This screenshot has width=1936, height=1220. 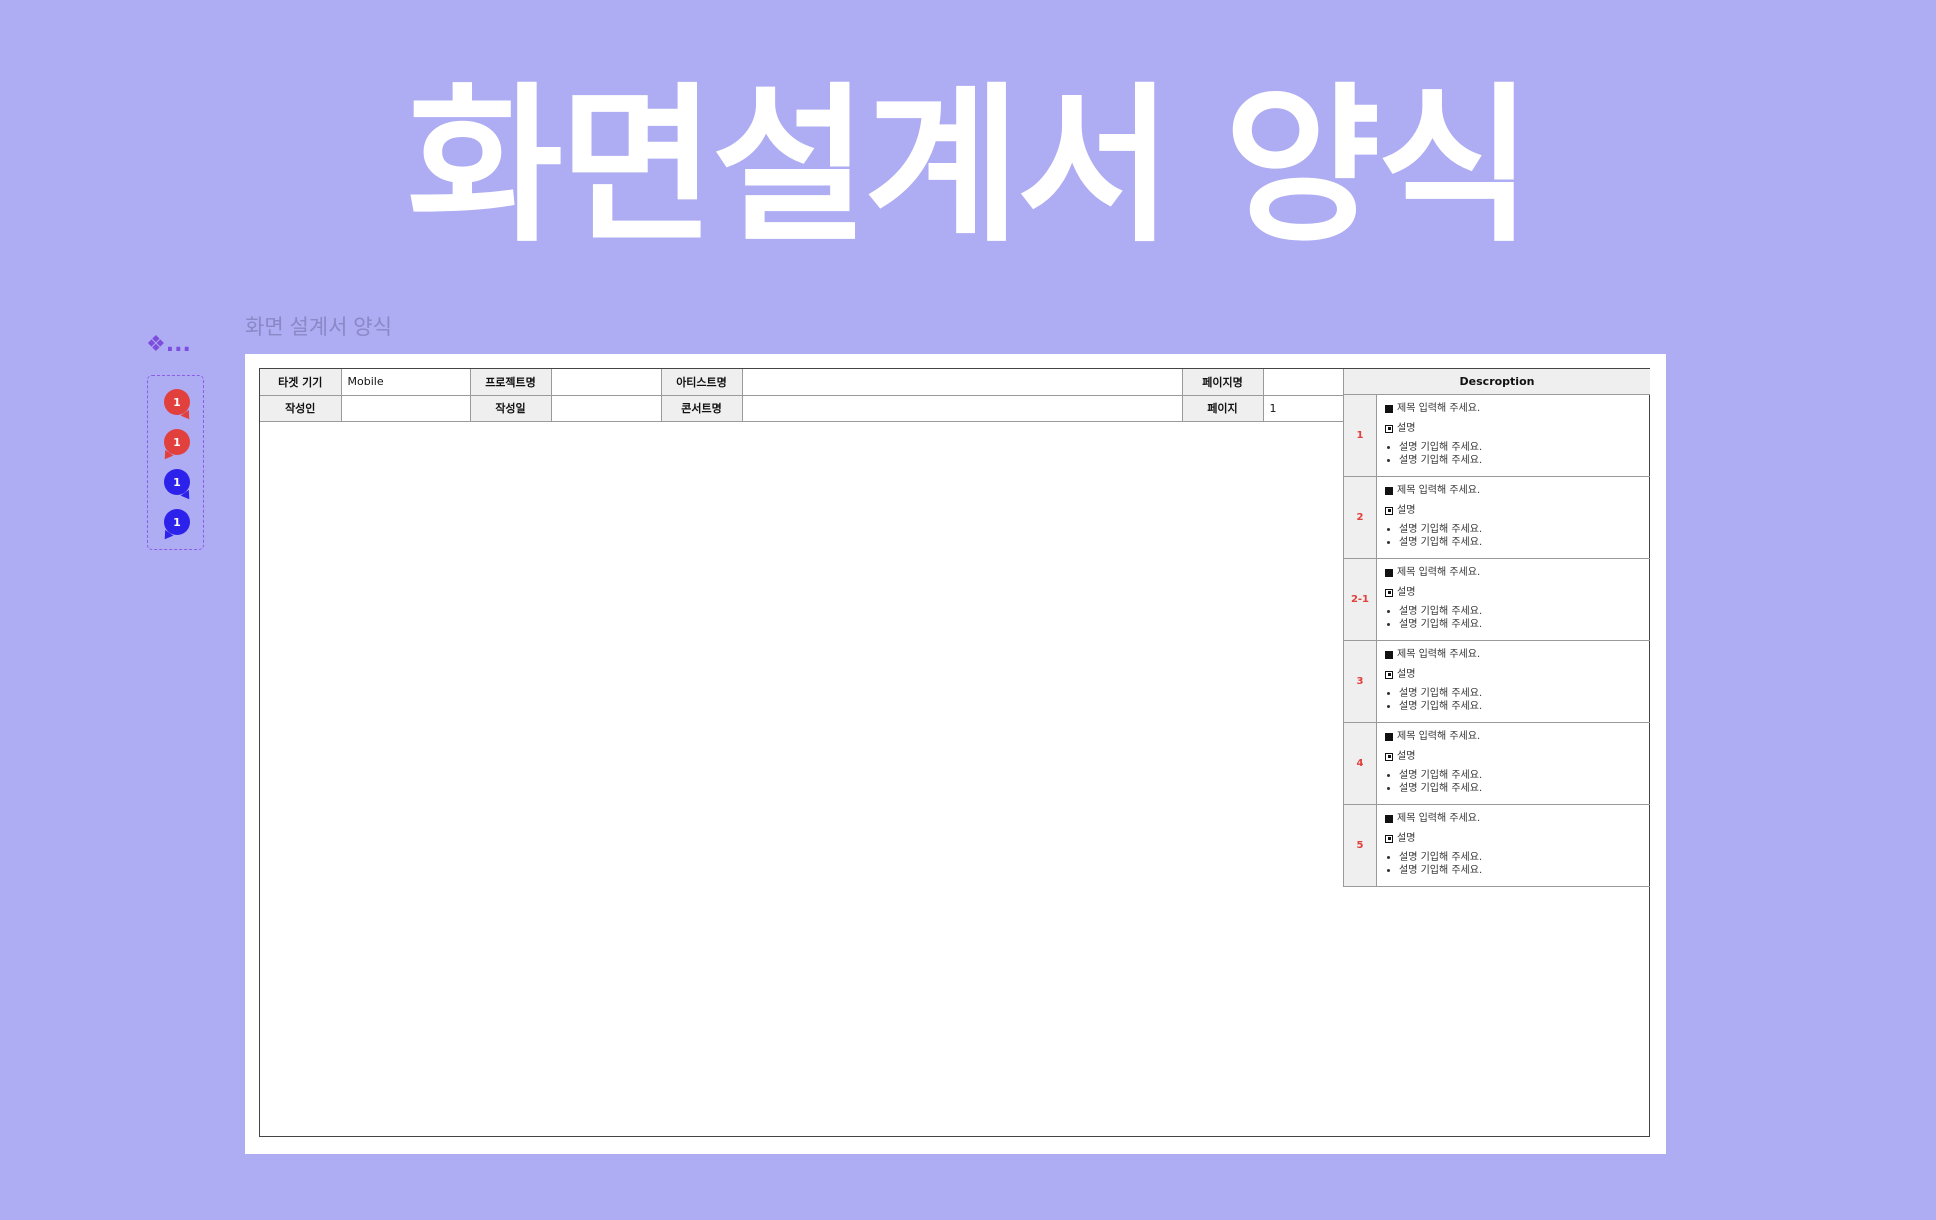 I want to click on frame-label: 화면 설계서 양식, so click(x=318, y=326).